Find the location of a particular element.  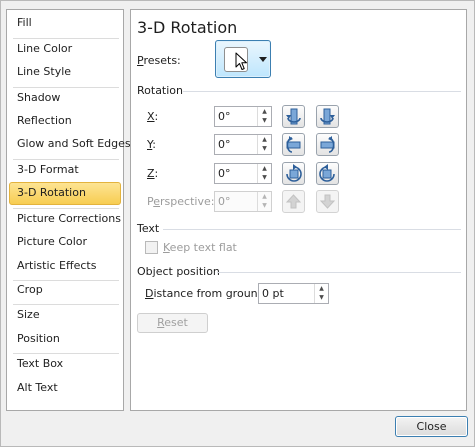

distance-from-ground-label: Distance from ground: is located at coordinates (207, 293).